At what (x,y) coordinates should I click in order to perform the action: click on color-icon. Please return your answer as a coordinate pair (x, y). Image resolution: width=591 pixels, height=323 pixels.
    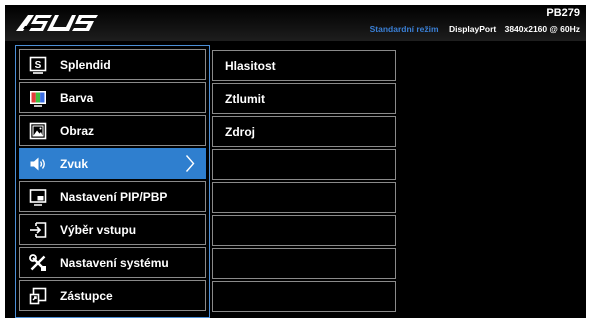
    Looking at the image, I should click on (38, 98).